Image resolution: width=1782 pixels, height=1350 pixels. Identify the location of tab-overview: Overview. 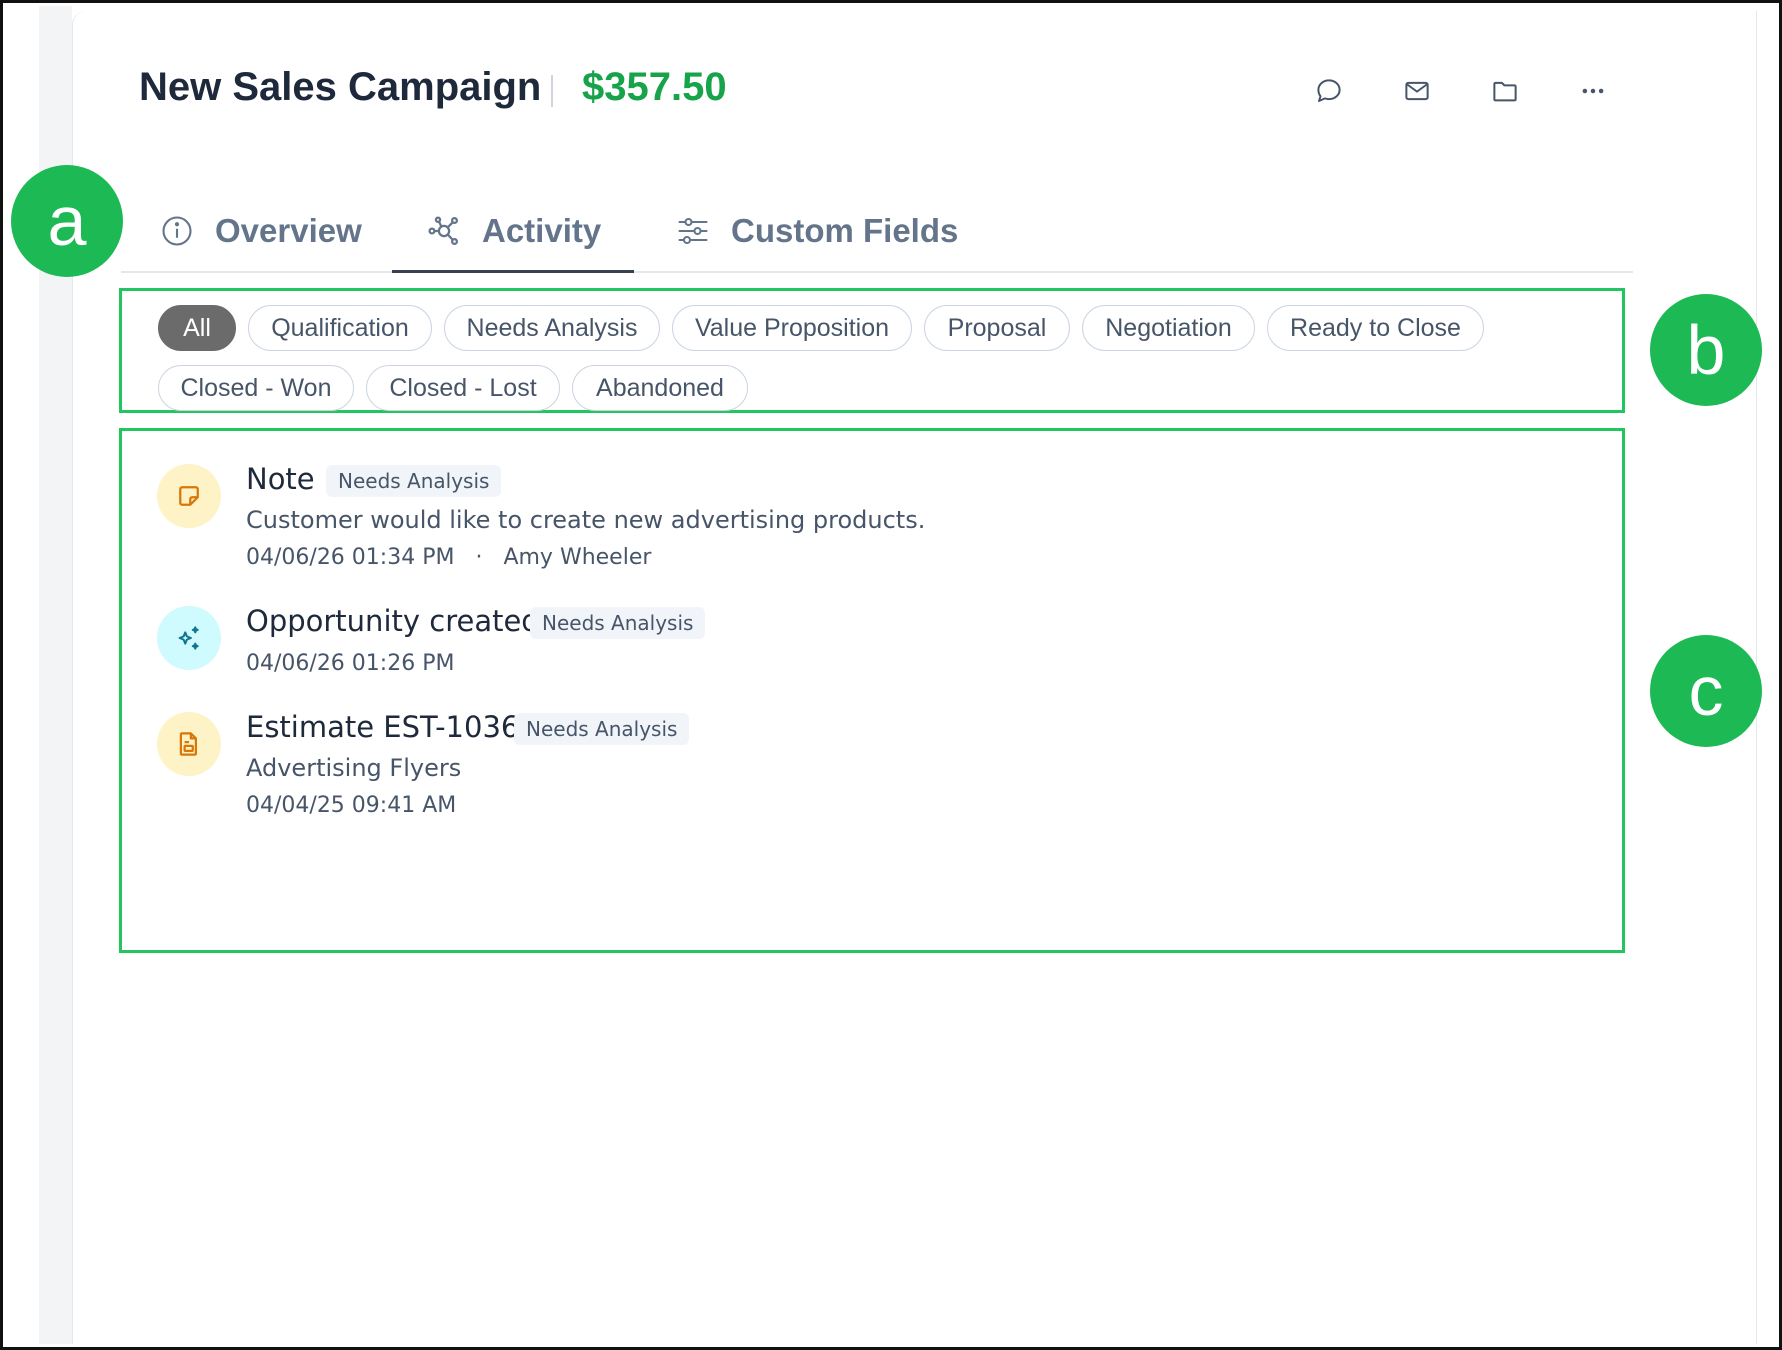
(260, 231).